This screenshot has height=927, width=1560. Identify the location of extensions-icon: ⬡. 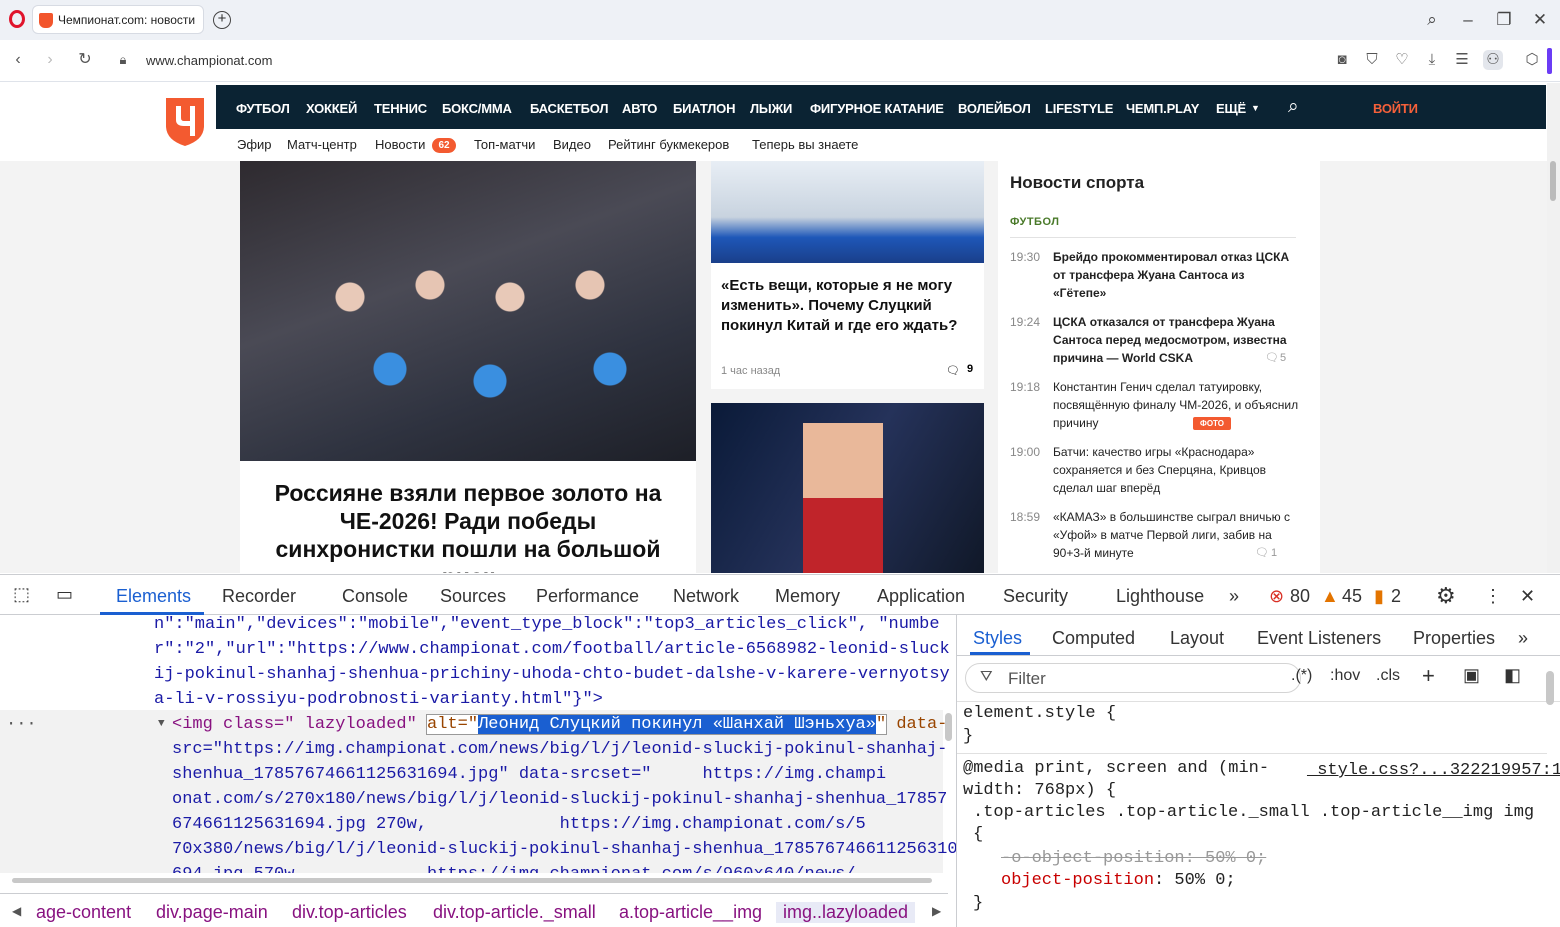
(1532, 60).